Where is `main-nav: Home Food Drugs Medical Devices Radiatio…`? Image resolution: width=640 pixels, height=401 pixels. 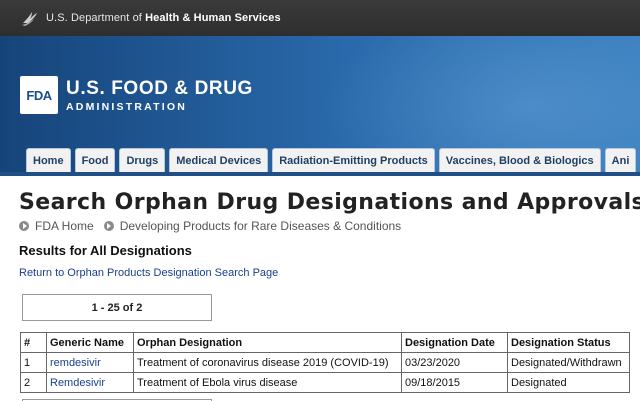
main-nav: Home Food Drugs Medical Devices Radiatio… is located at coordinates (331, 160).